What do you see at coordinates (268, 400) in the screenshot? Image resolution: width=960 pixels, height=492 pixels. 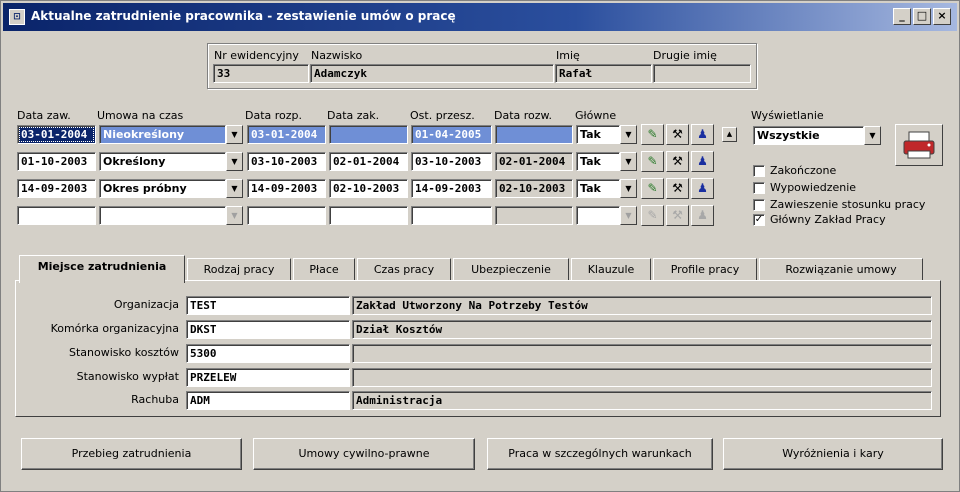 I see `workplace-code-rachuba: ADM` at bounding box center [268, 400].